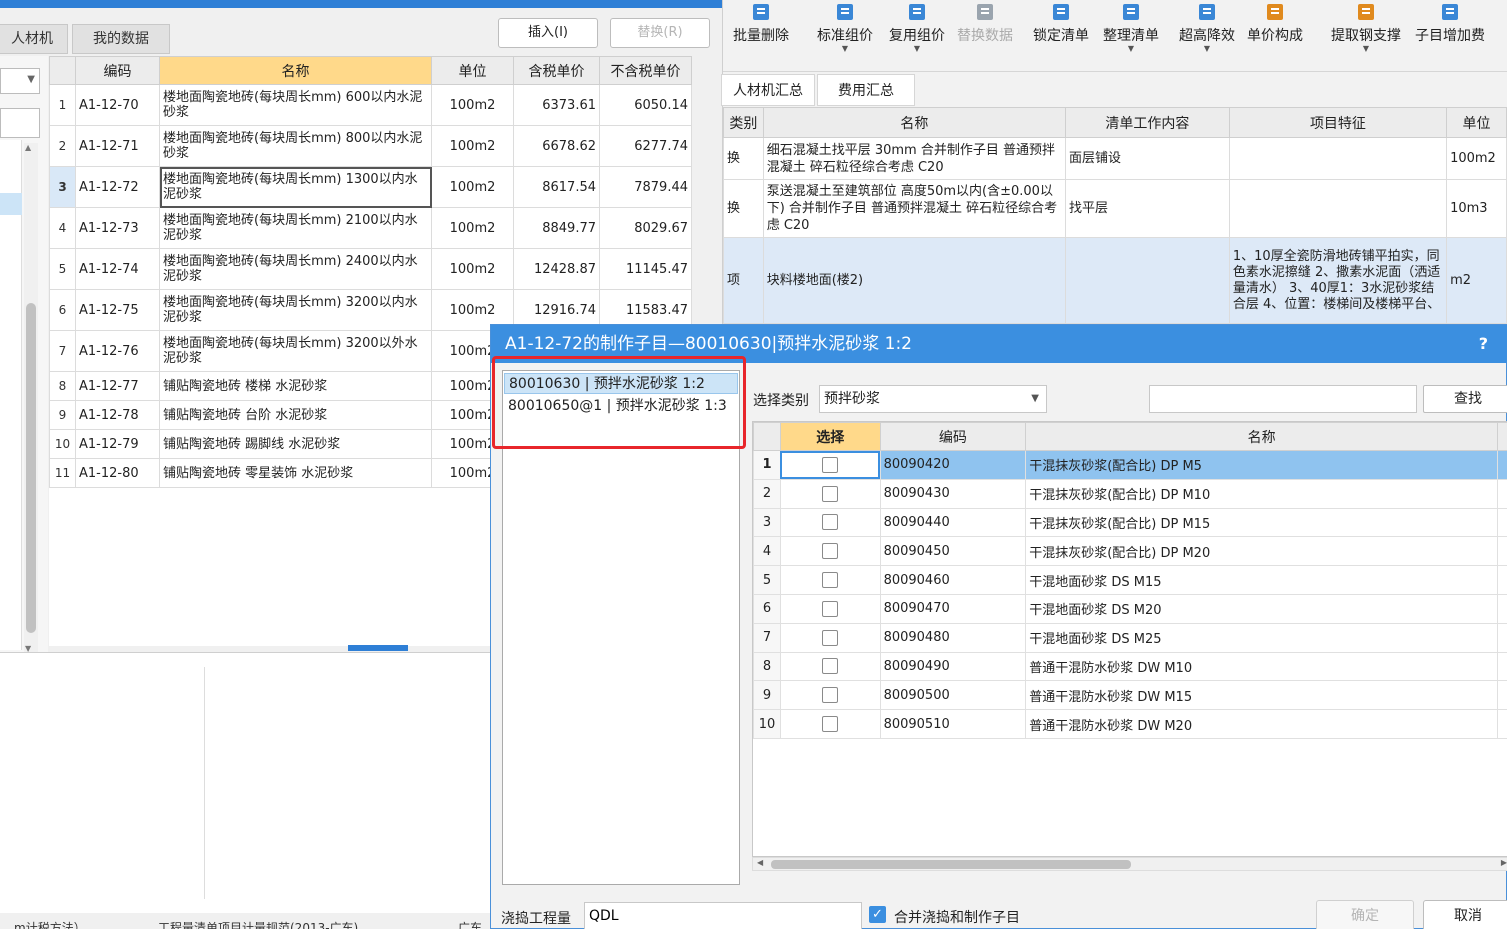  I want to click on bill-name-header: 名称, so click(914, 122).